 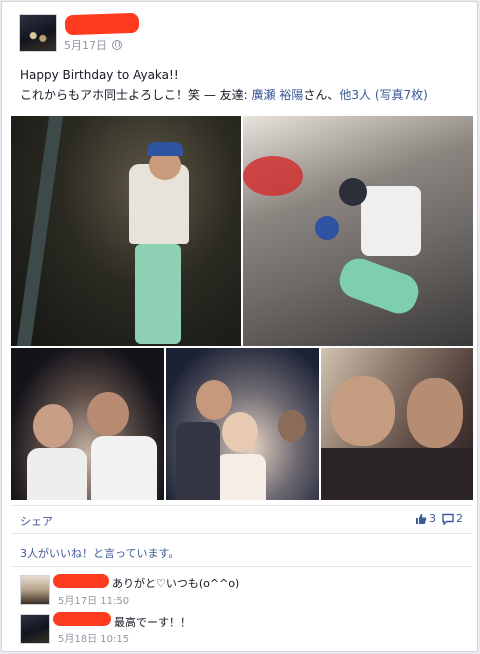 What do you see at coordinates (448, 519) in the screenshot?
I see `comment-icon` at bounding box center [448, 519].